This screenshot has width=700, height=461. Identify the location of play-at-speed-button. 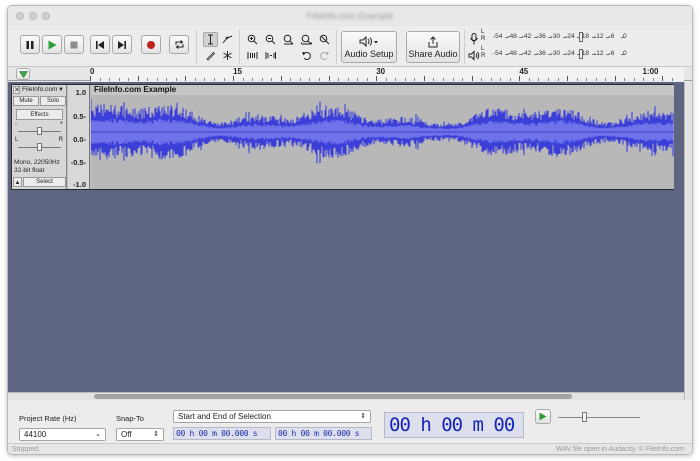
(543, 416).